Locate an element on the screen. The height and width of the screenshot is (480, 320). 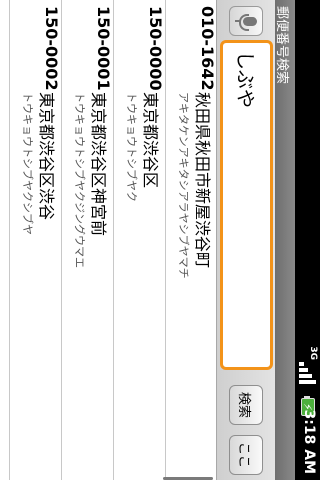
here-button: ここ is located at coordinates (246, 455).